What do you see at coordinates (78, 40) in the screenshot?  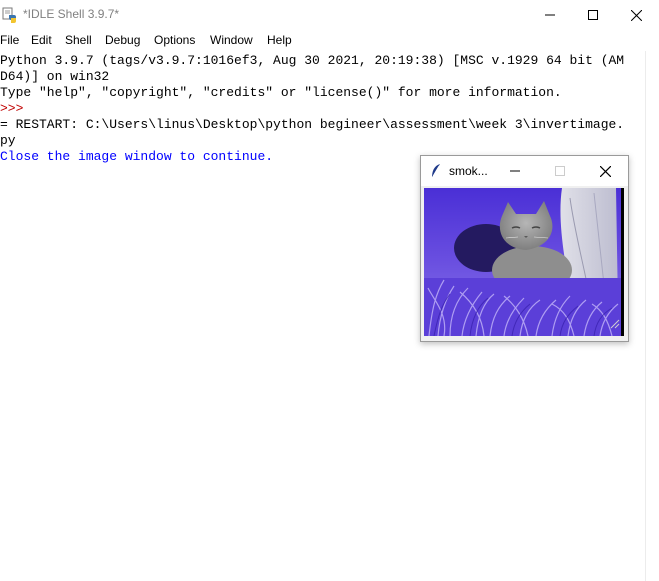 I see `menu-shell: Shell` at bounding box center [78, 40].